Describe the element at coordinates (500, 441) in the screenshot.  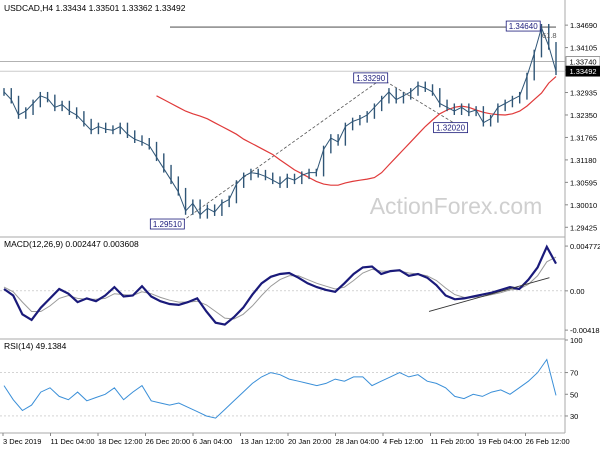
I see `x-tick-label: 19 Feb 04:00` at that location.